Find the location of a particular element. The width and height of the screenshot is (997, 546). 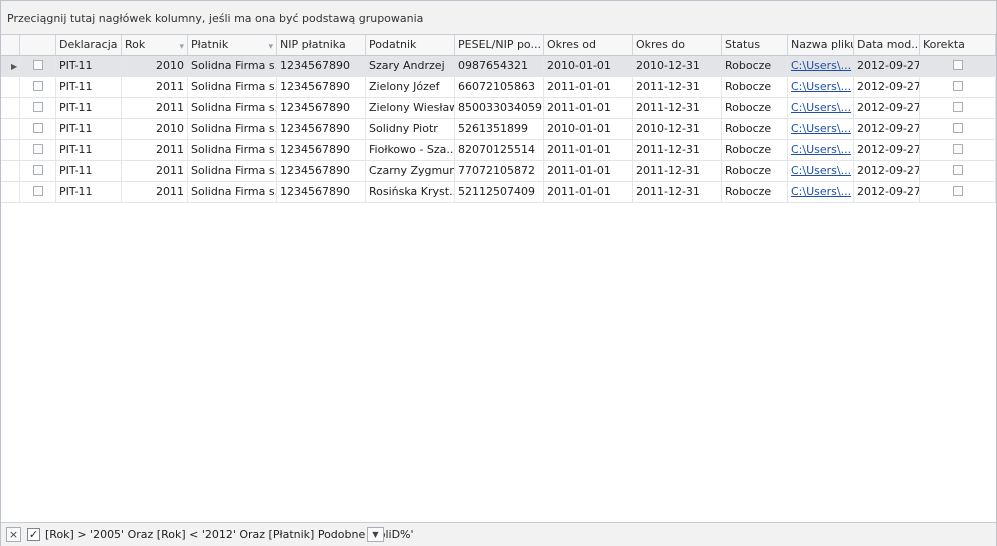

close-filter-icon: × is located at coordinates (13, 534).